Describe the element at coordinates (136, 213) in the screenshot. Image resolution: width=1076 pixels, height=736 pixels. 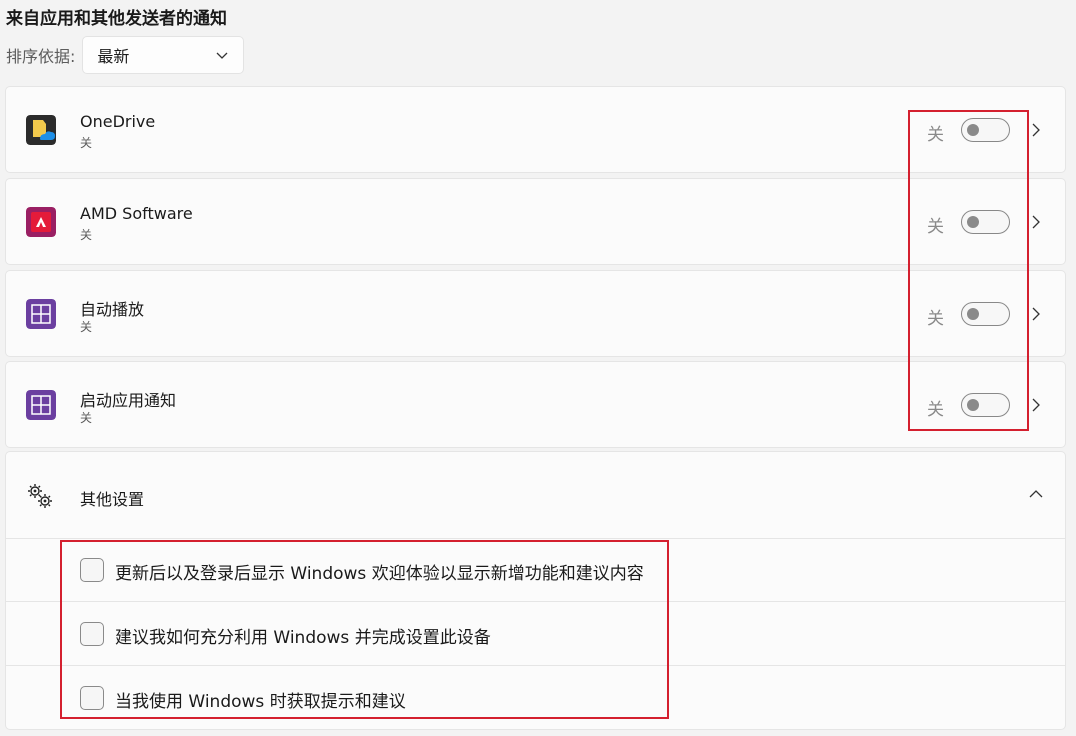
I see `app-name: AMD Software` at that location.